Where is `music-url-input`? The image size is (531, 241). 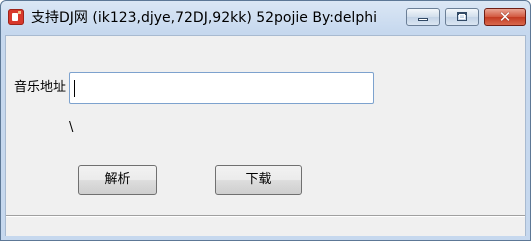
music-url-input is located at coordinates (221, 88).